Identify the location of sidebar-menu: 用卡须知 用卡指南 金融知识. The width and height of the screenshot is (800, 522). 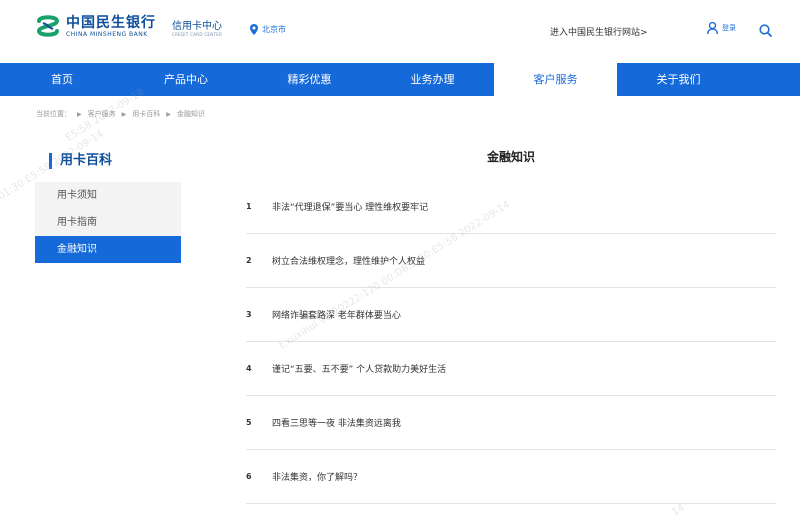
(108, 222).